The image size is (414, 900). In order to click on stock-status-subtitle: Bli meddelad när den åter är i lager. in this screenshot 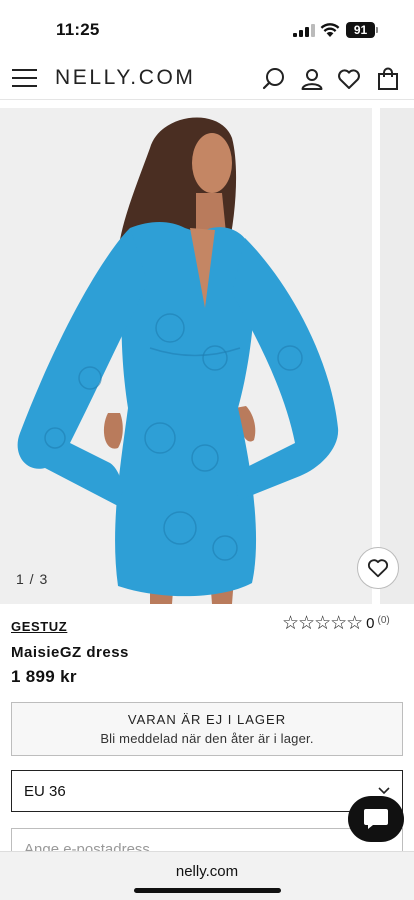, I will do `click(207, 738)`.